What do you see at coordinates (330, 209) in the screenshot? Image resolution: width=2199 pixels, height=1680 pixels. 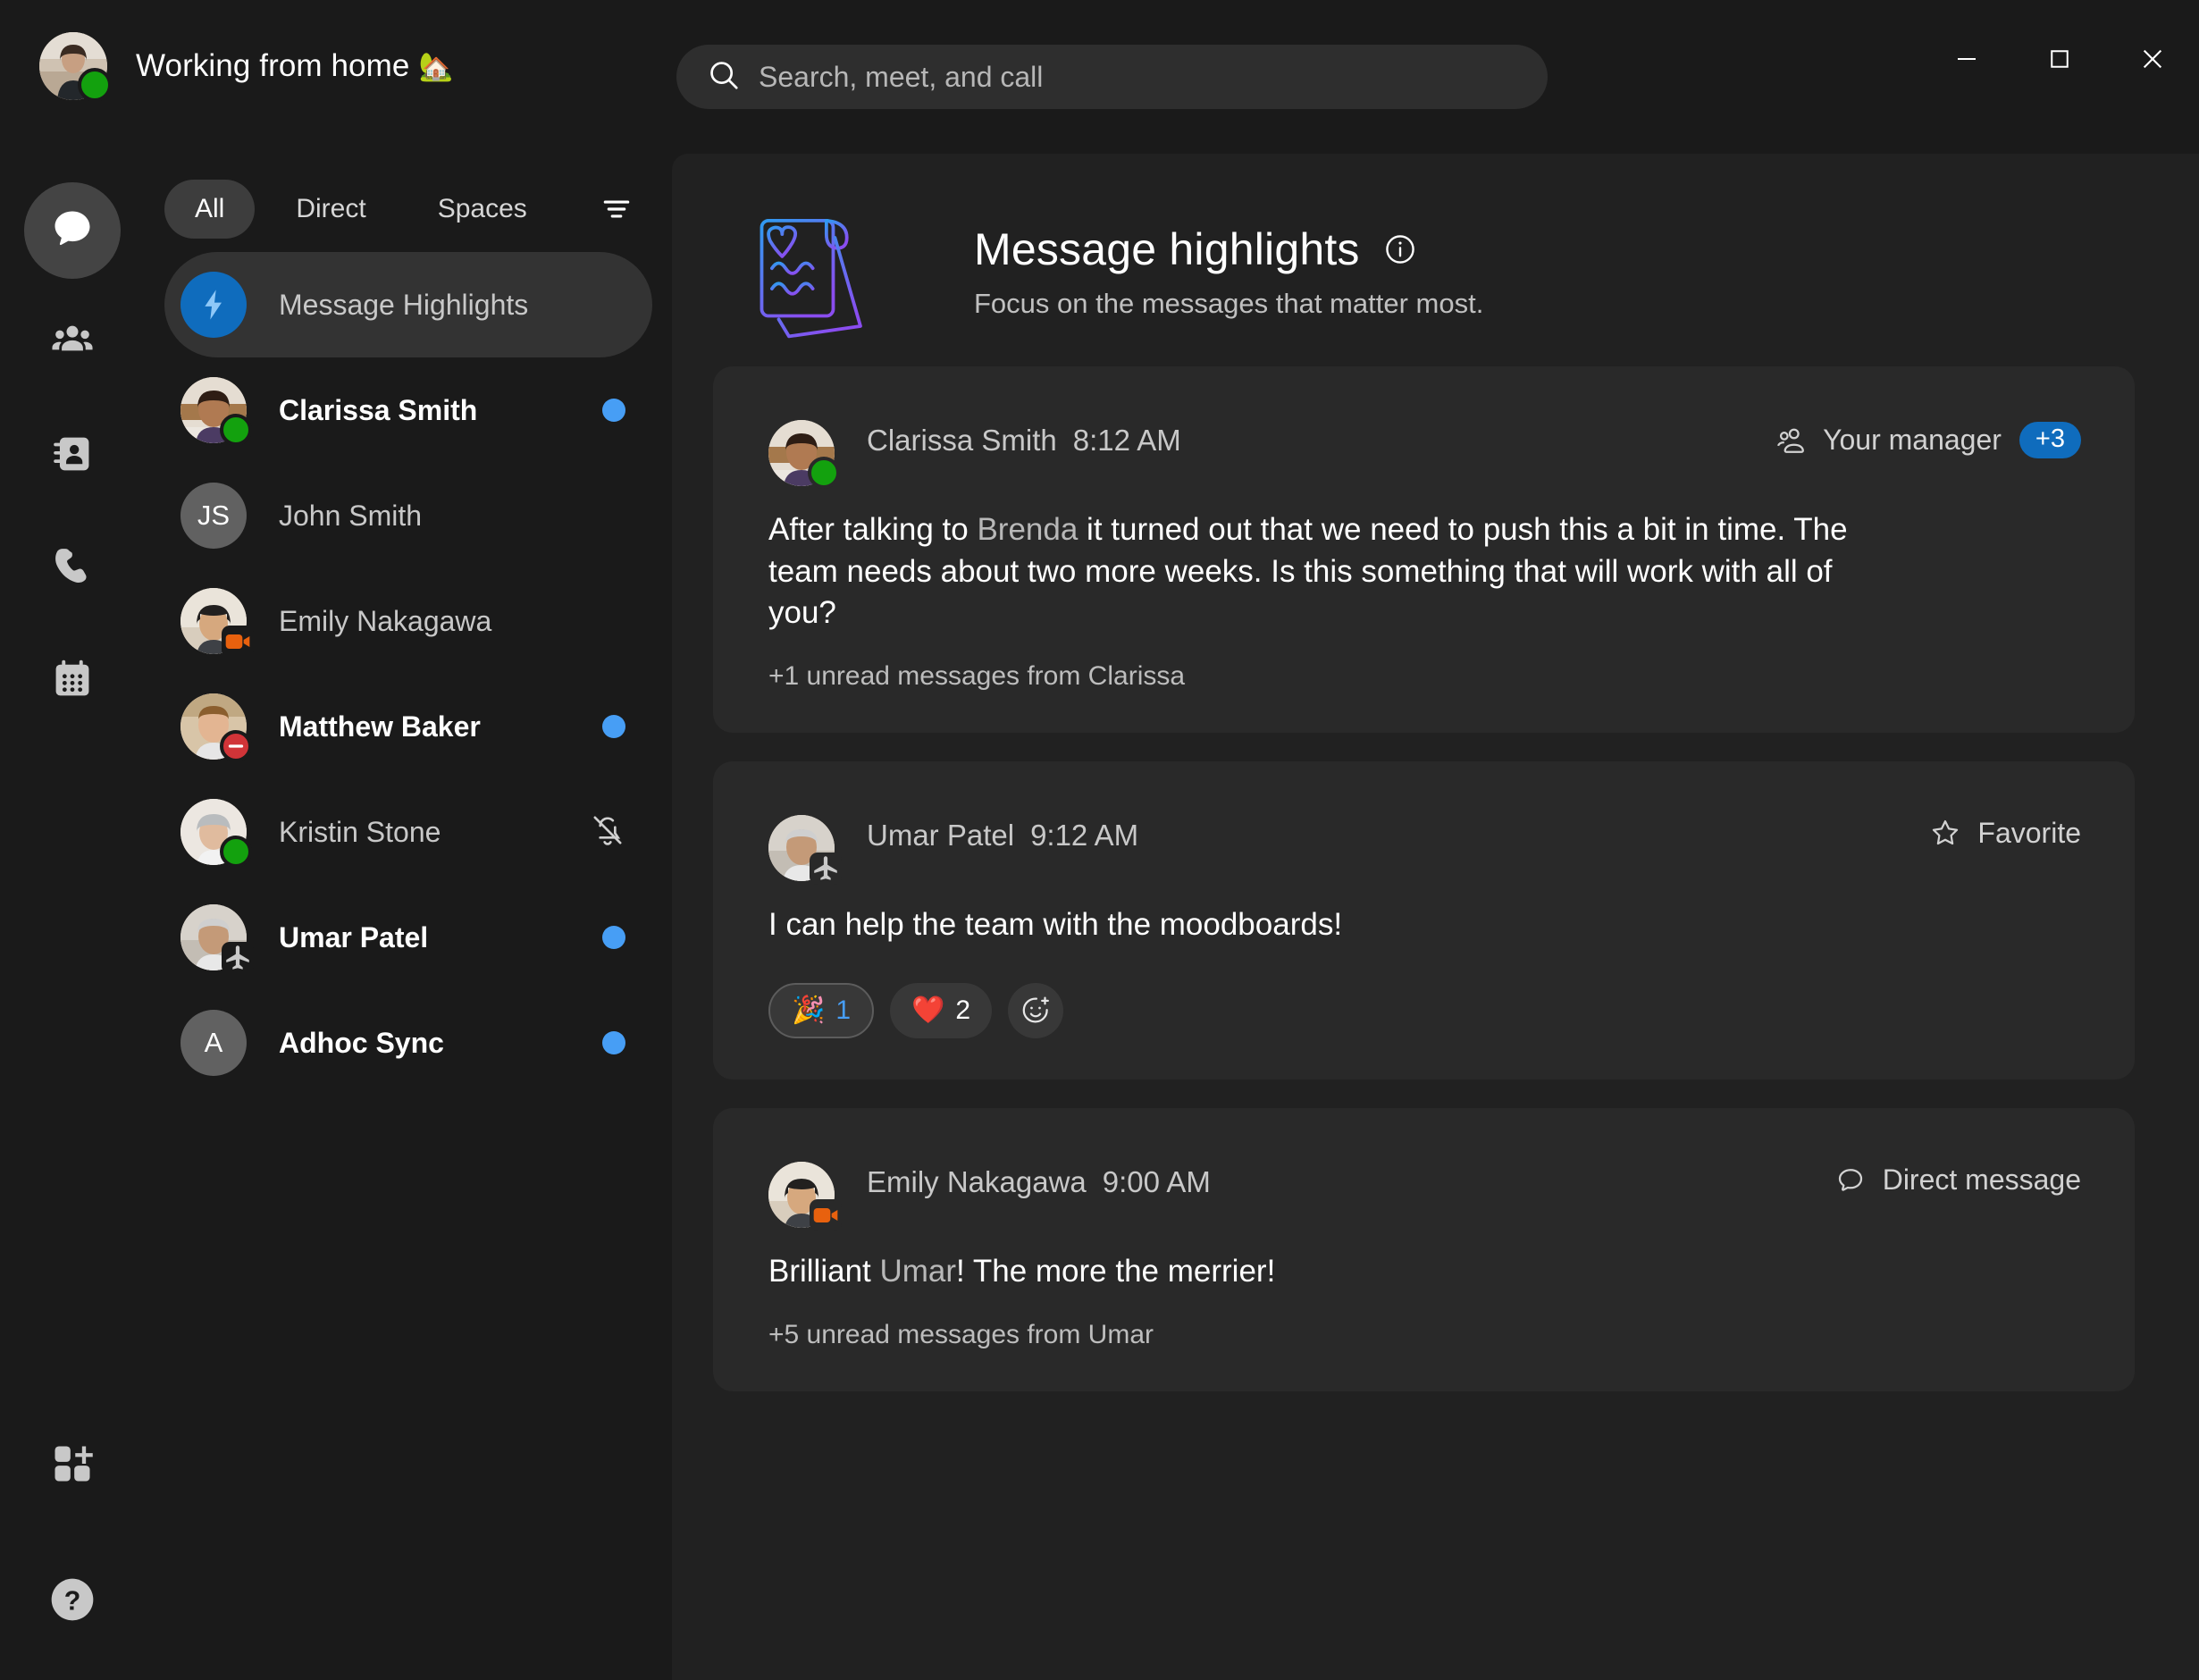 I see `filter-tab-direct: Direct` at bounding box center [330, 209].